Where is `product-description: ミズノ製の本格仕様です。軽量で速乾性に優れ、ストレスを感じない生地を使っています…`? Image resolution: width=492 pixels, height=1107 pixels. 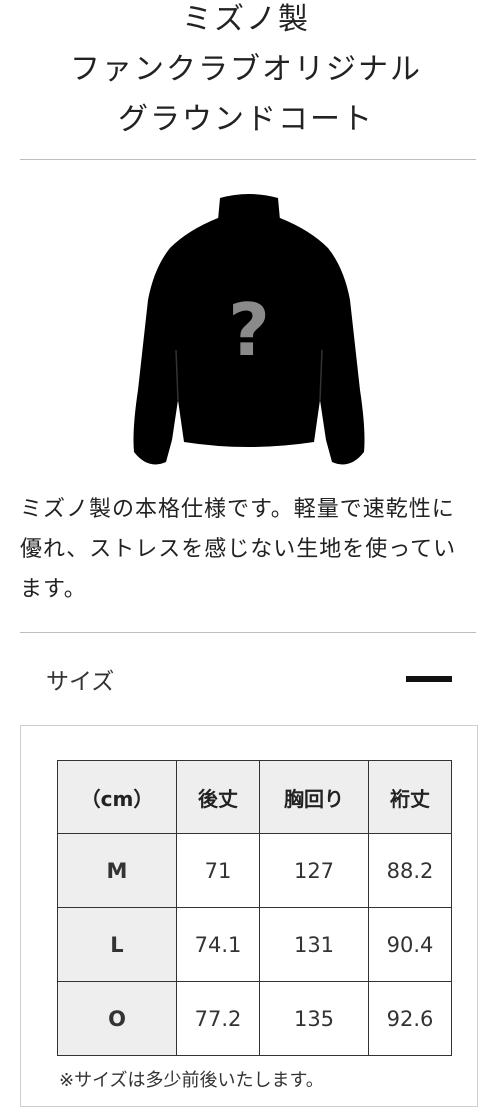
product-description: ミズノ製の本格仕様です。軽量で速乾性に優れ、ストレスを感じない生地を使っています… is located at coordinates (238, 549).